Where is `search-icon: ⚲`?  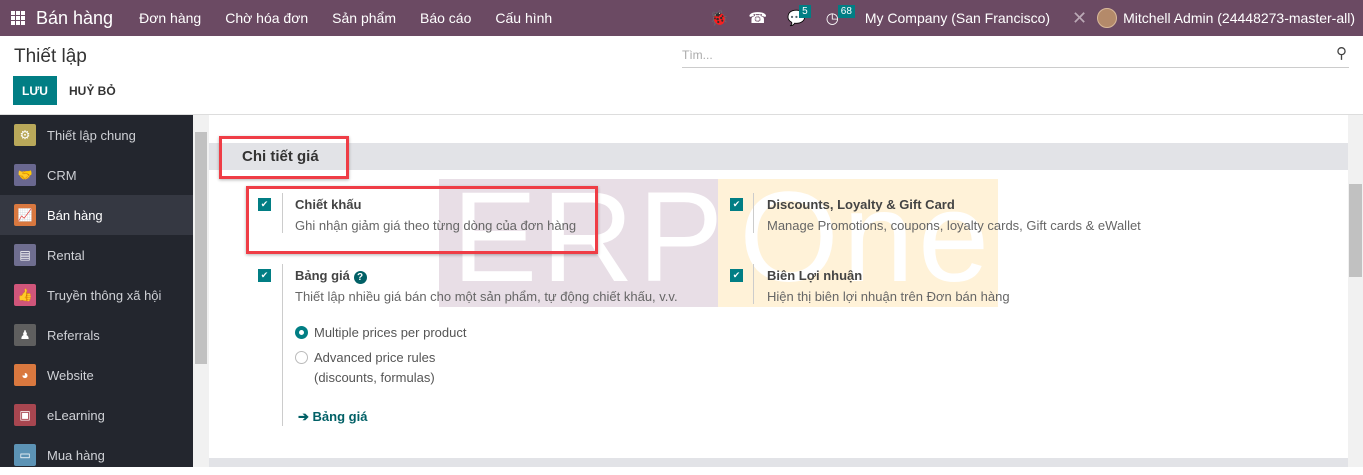
search-icon: ⚲ is located at coordinates (1341, 53).